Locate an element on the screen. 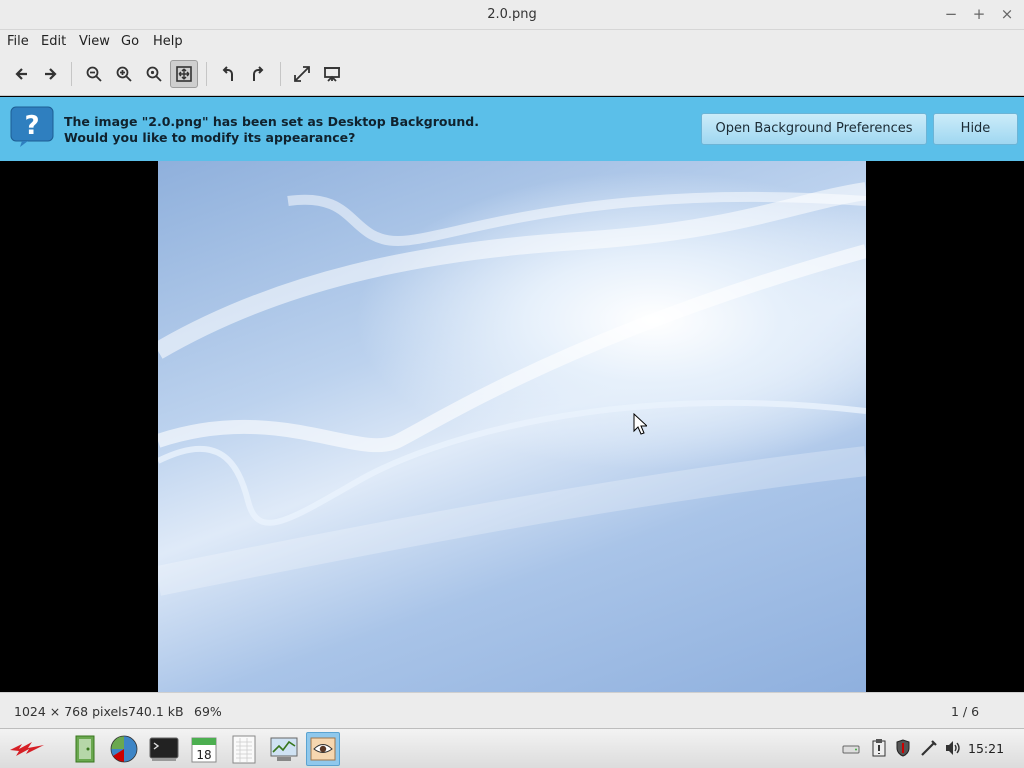 Image resolution: width=1024 pixels, height=768 pixels. clock: 15:21 is located at coordinates (986, 748).